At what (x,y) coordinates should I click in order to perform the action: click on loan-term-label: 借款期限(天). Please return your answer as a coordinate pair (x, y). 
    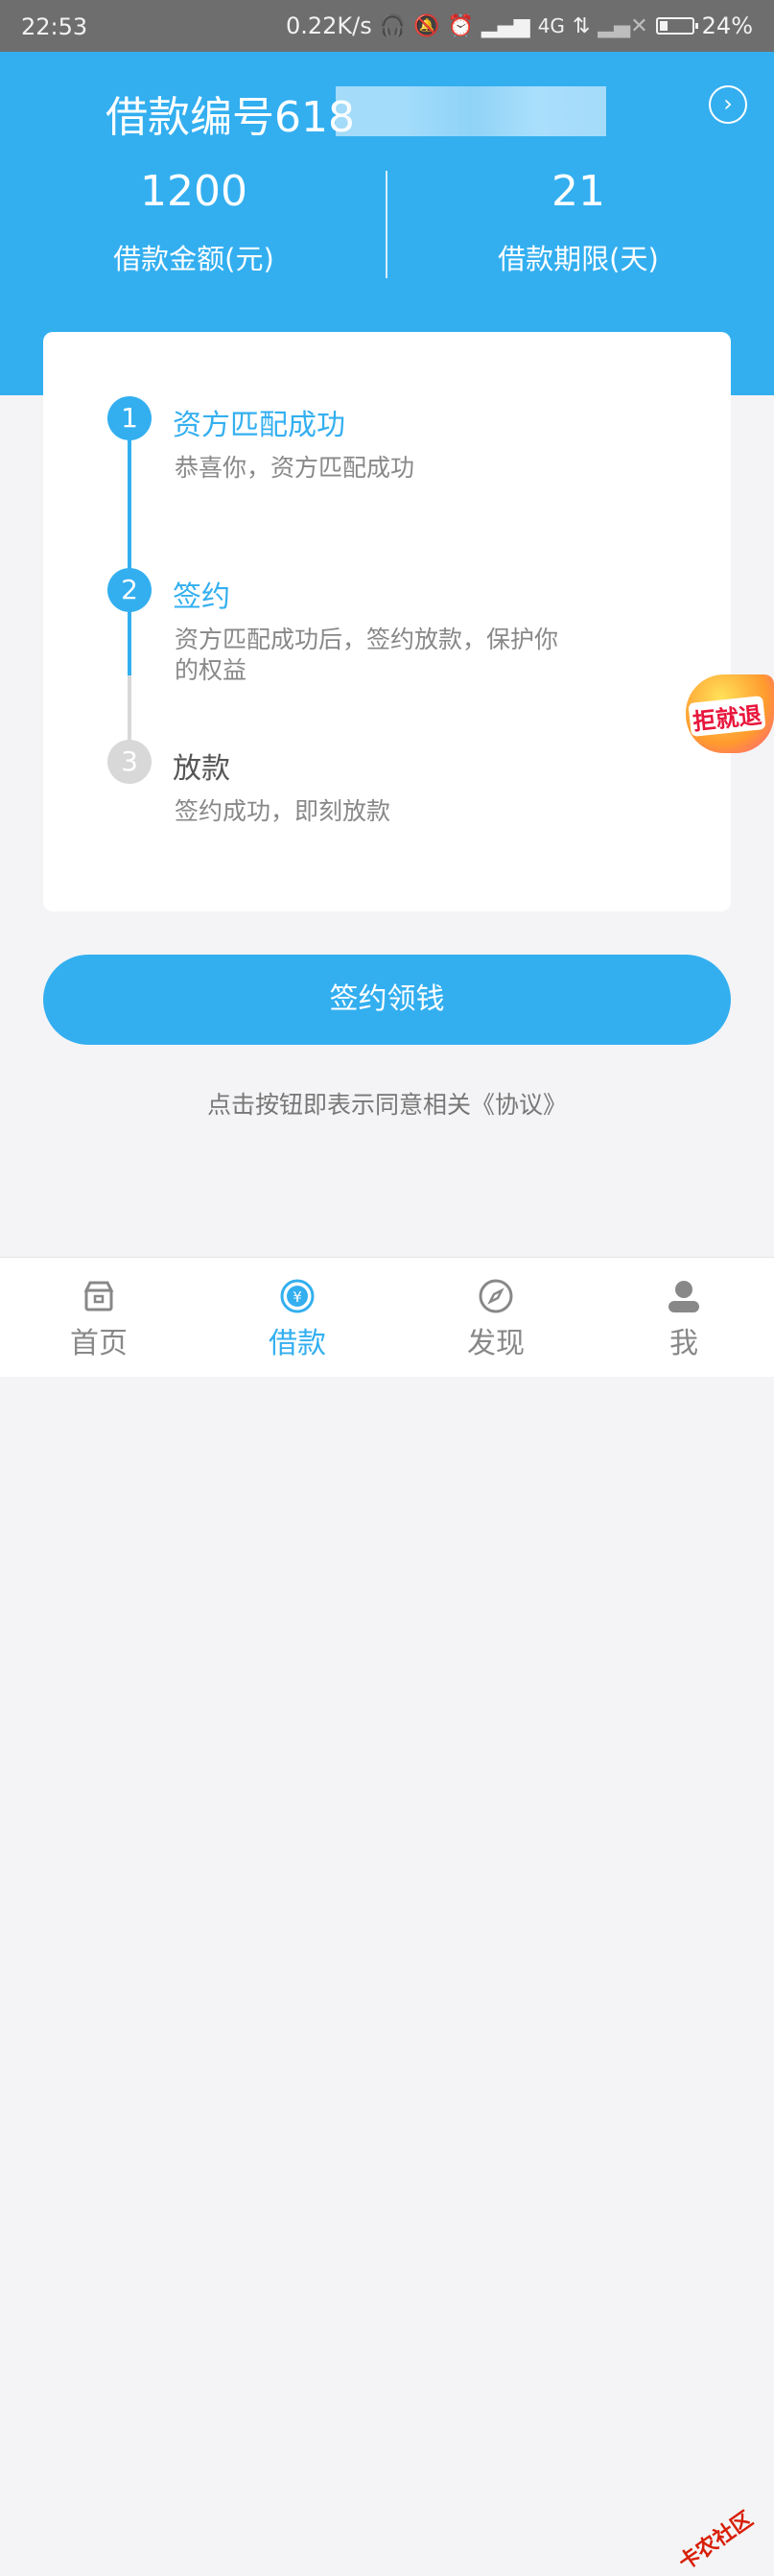
    Looking at the image, I should click on (578, 259).